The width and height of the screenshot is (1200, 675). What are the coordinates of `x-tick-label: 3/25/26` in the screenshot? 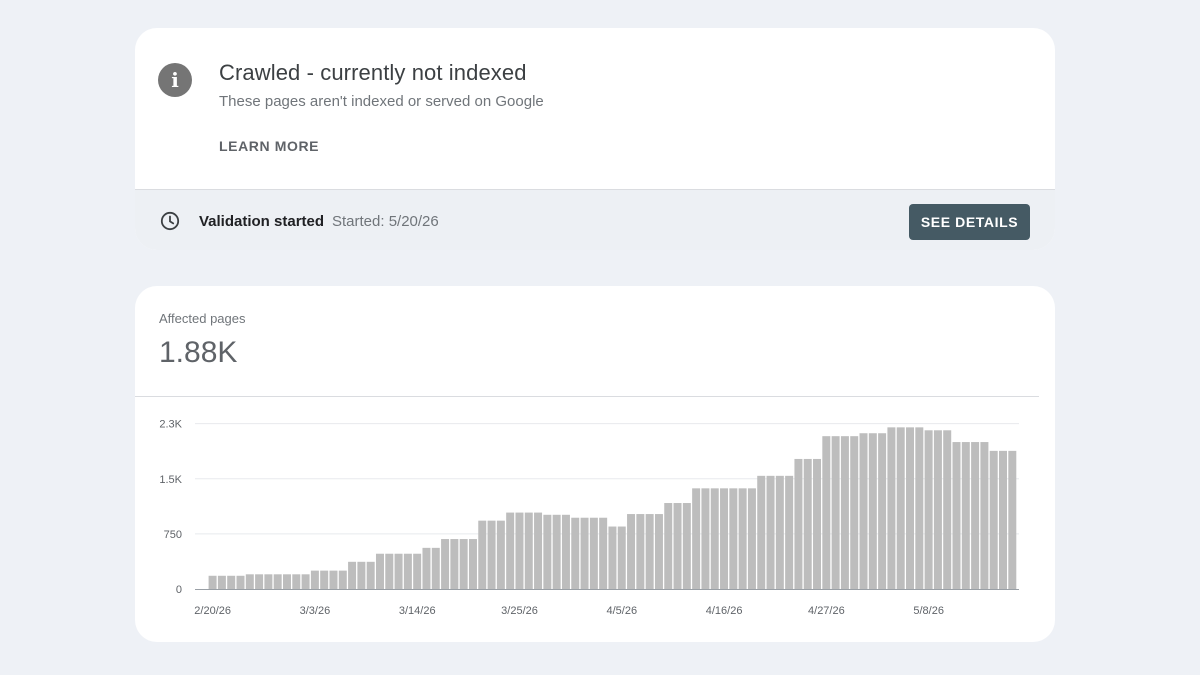 It's located at (519, 611).